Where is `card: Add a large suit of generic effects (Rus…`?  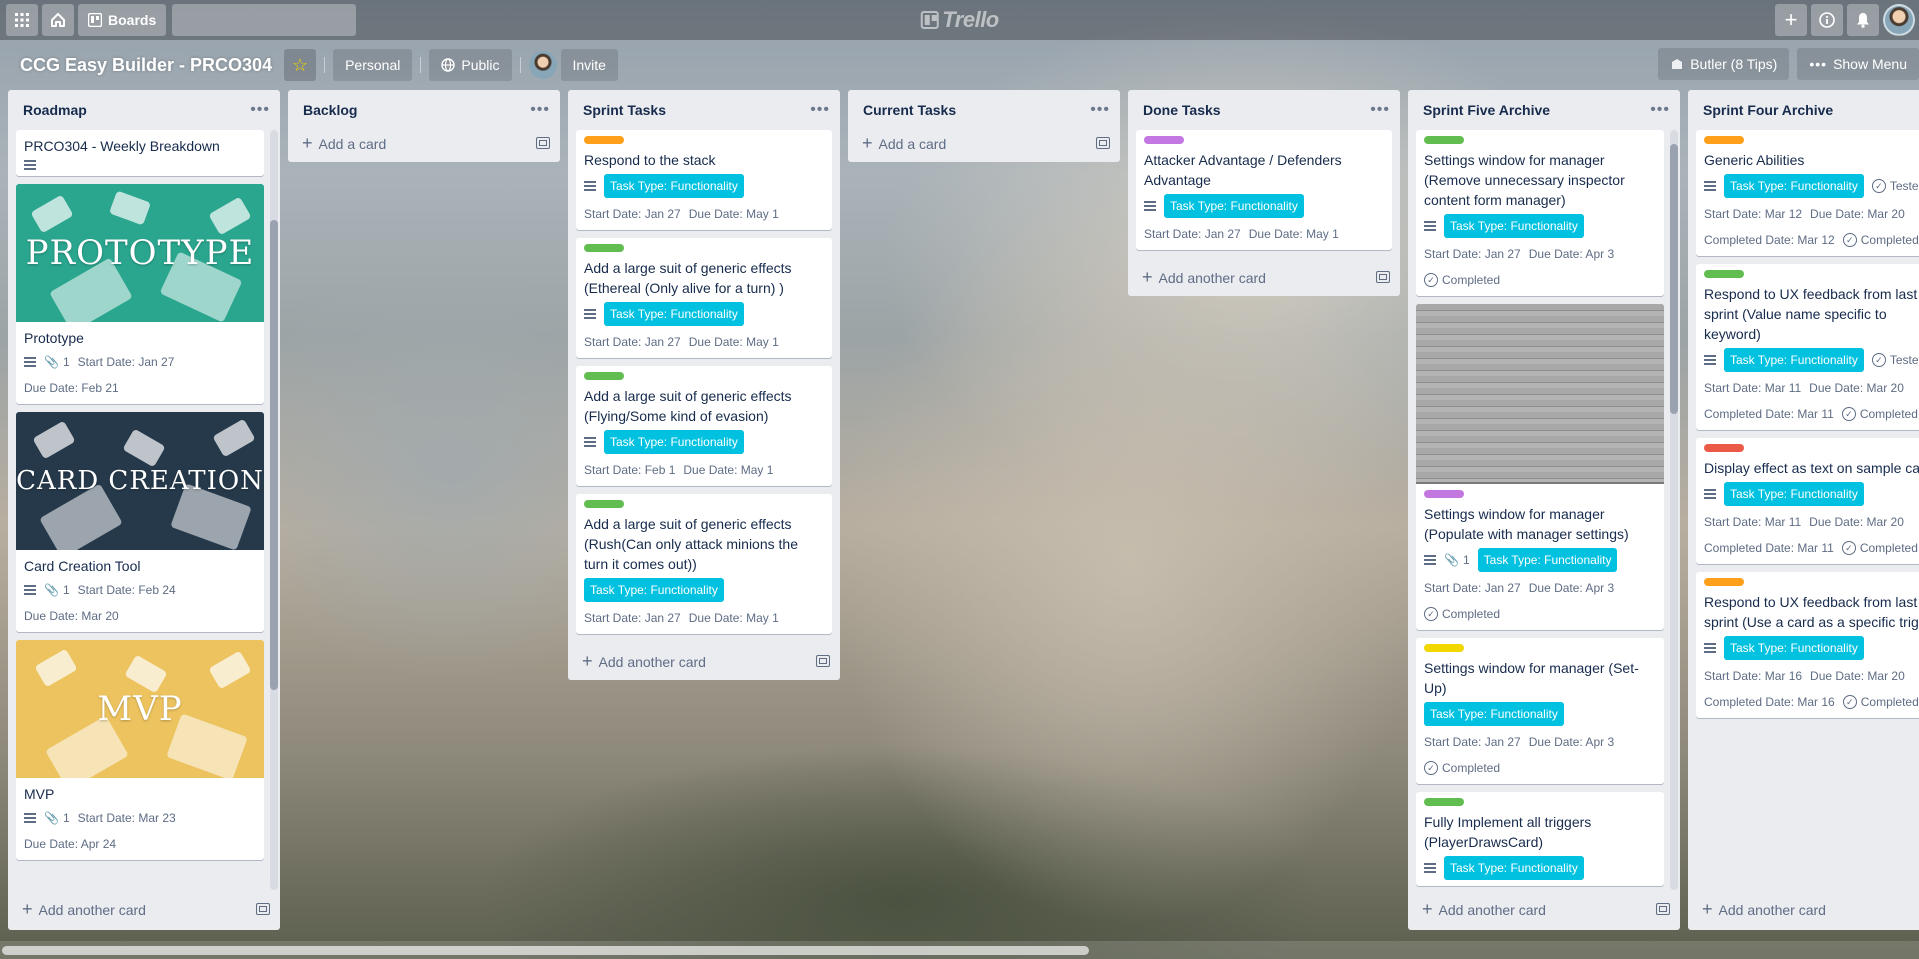 card: Add a large suit of generic effects (Rus… is located at coordinates (704, 564).